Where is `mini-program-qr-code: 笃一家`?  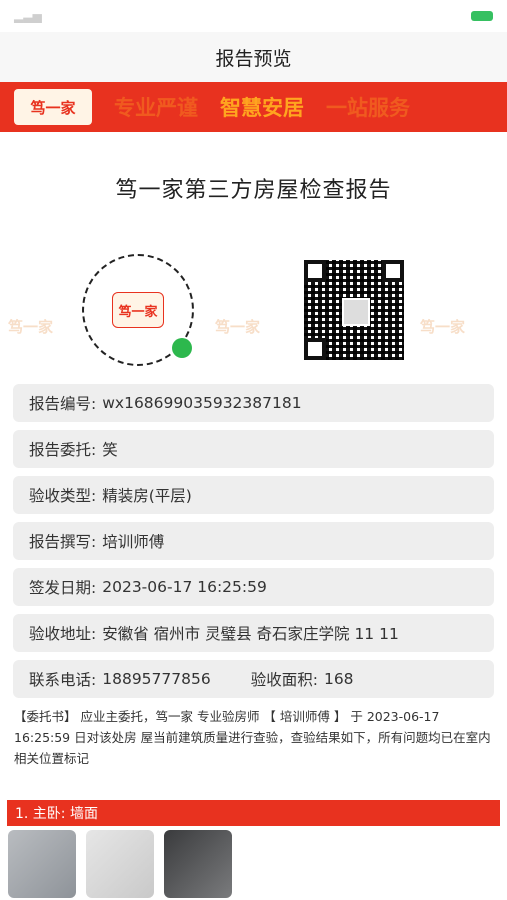
mini-program-qr-code: 笃一家 is located at coordinates (138, 310).